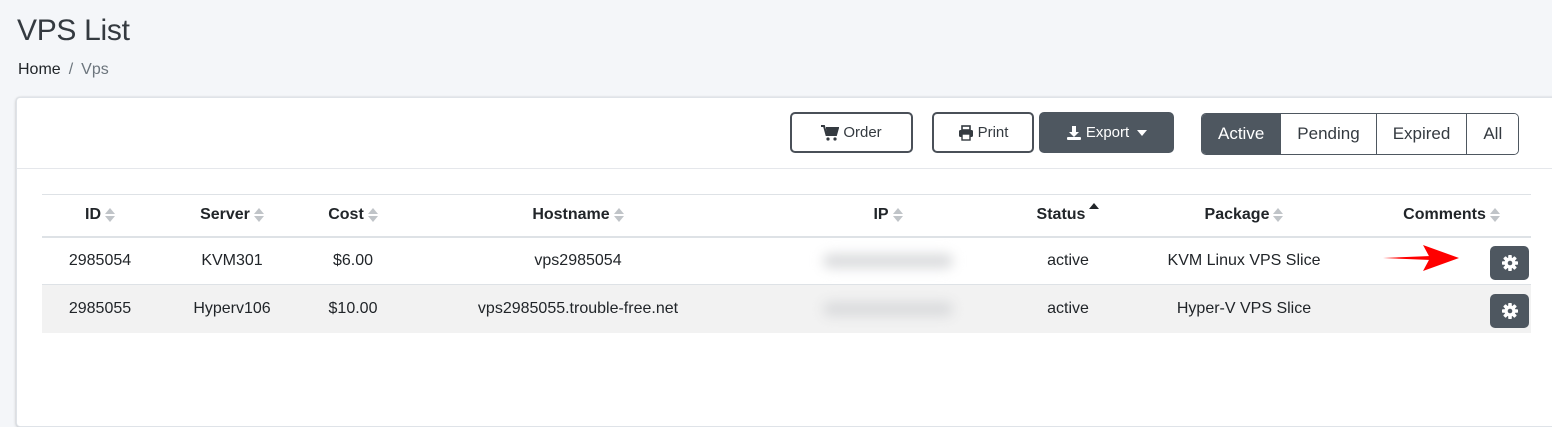  I want to click on caret-down-icon, so click(1142, 132).